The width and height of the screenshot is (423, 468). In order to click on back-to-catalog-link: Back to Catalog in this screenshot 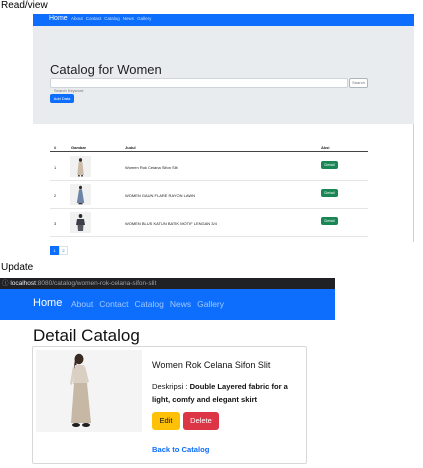, I will do `click(180, 449)`.